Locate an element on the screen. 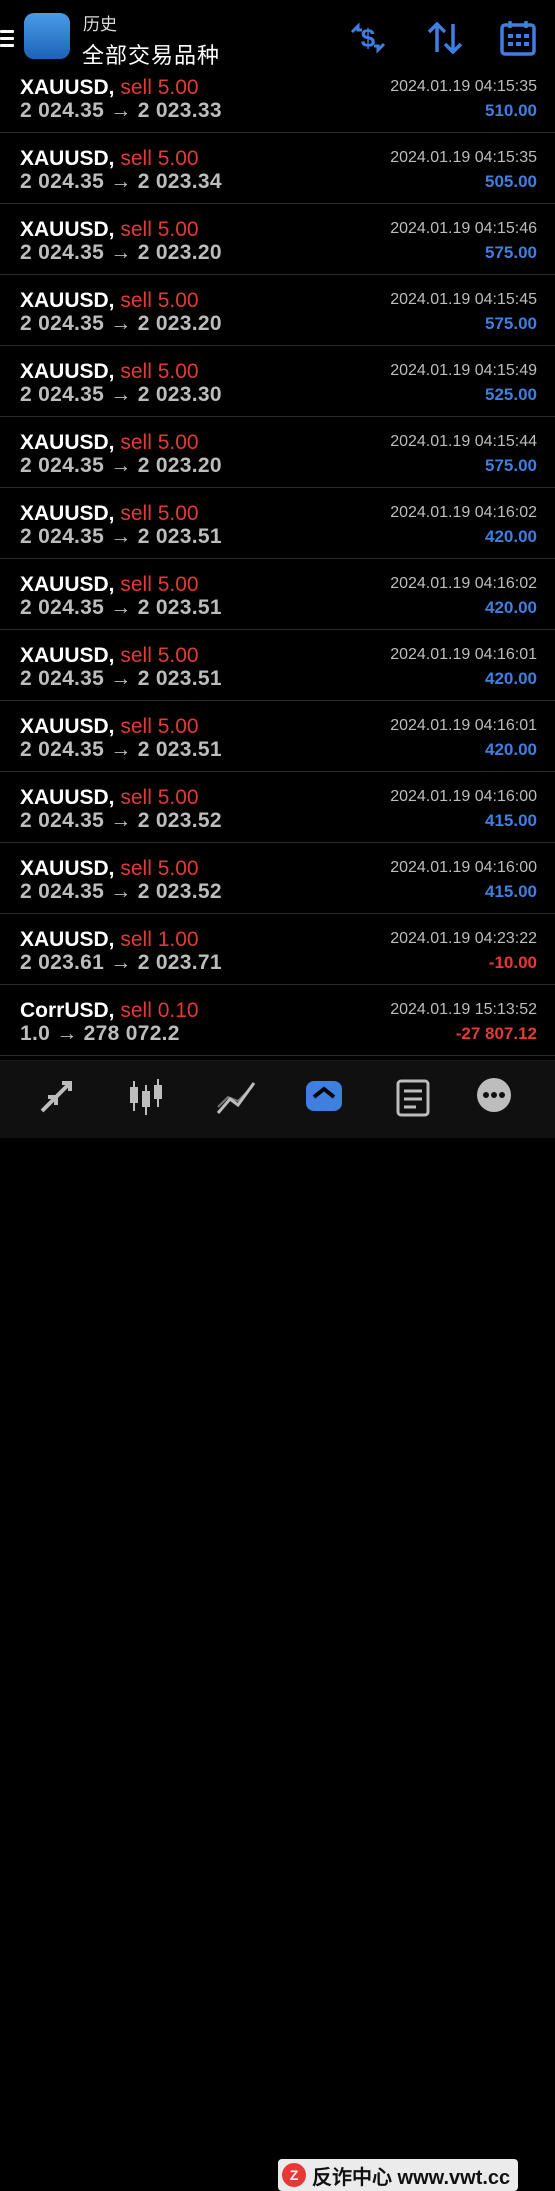  header-title: 全部交易品种 is located at coordinates (151, 54).